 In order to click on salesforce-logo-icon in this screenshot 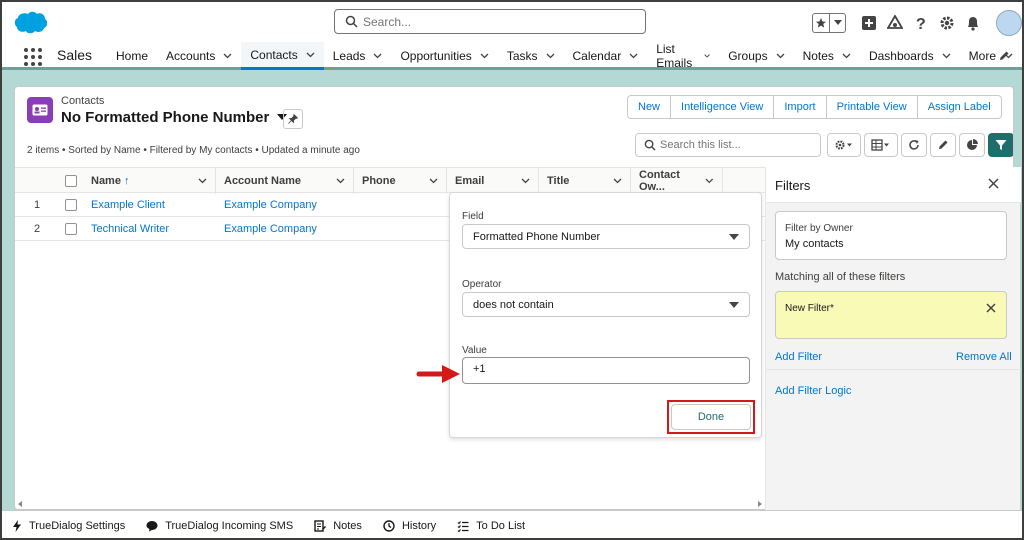, I will do `click(31, 22)`.